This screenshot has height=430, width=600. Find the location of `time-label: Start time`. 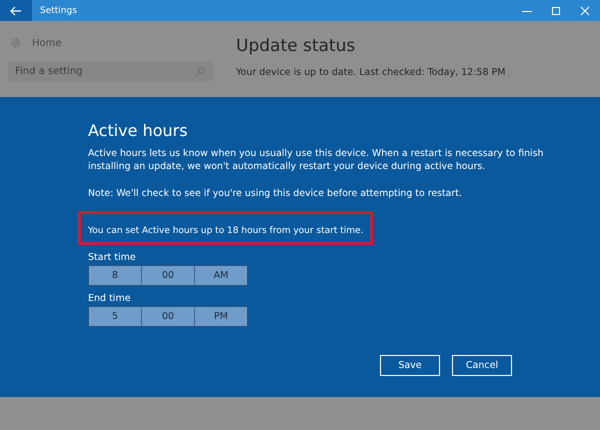

time-label: Start time is located at coordinates (112, 257).